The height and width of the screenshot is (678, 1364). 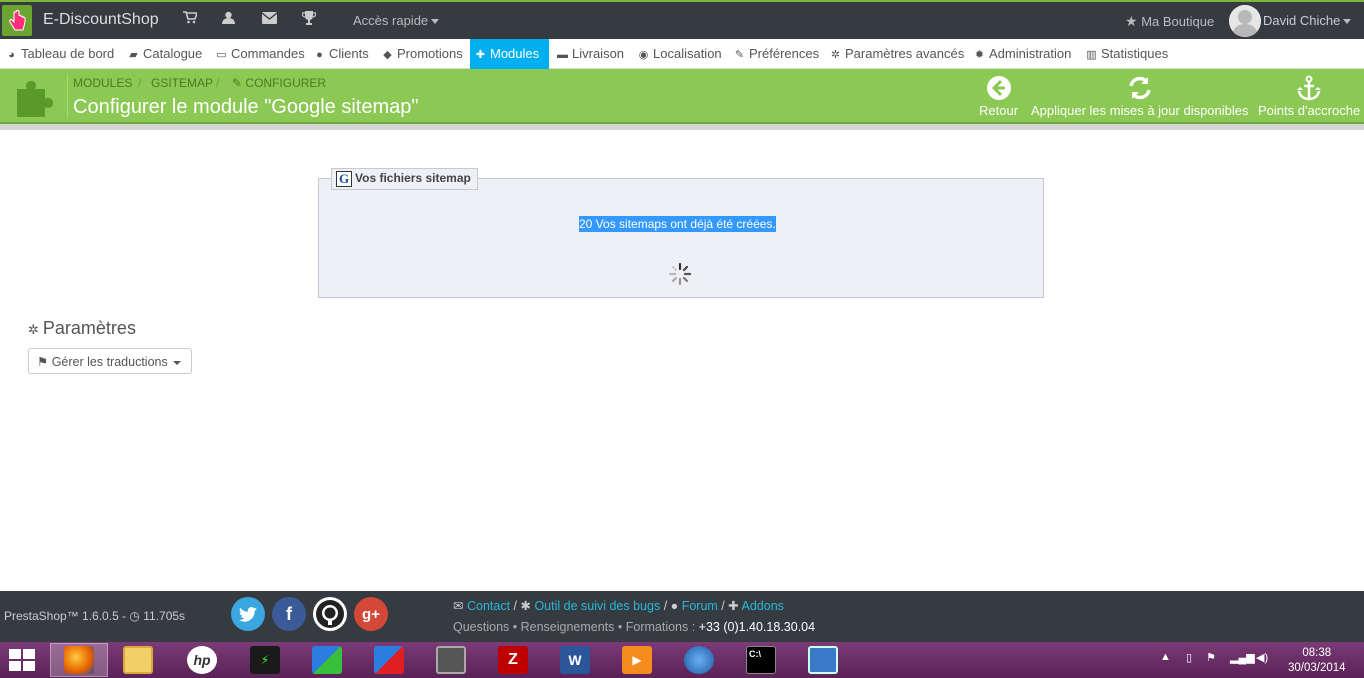 I want to click on nav-item-catalog: ▰ Catalogue, so click(x=164, y=54).